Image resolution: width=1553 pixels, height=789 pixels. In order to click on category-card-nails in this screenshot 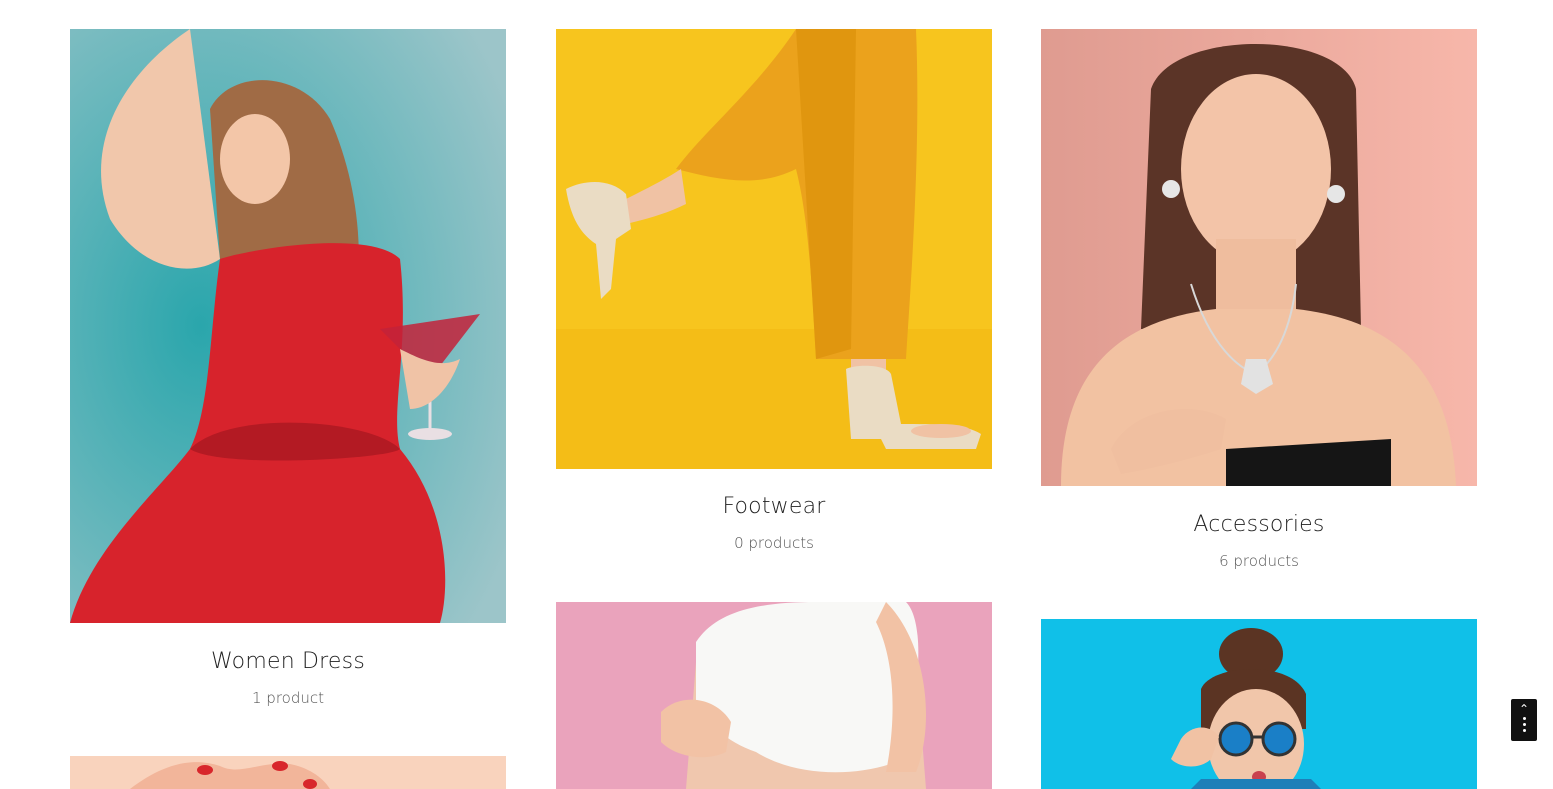, I will do `click(288, 772)`.